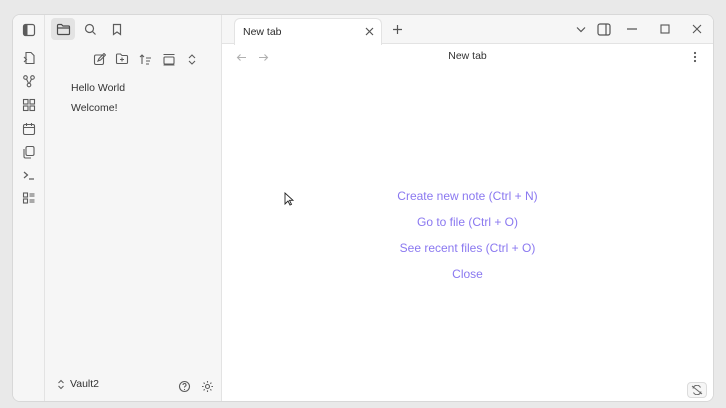  What do you see at coordinates (207, 386) in the screenshot?
I see `settings-gear-icon` at bounding box center [207, 386].